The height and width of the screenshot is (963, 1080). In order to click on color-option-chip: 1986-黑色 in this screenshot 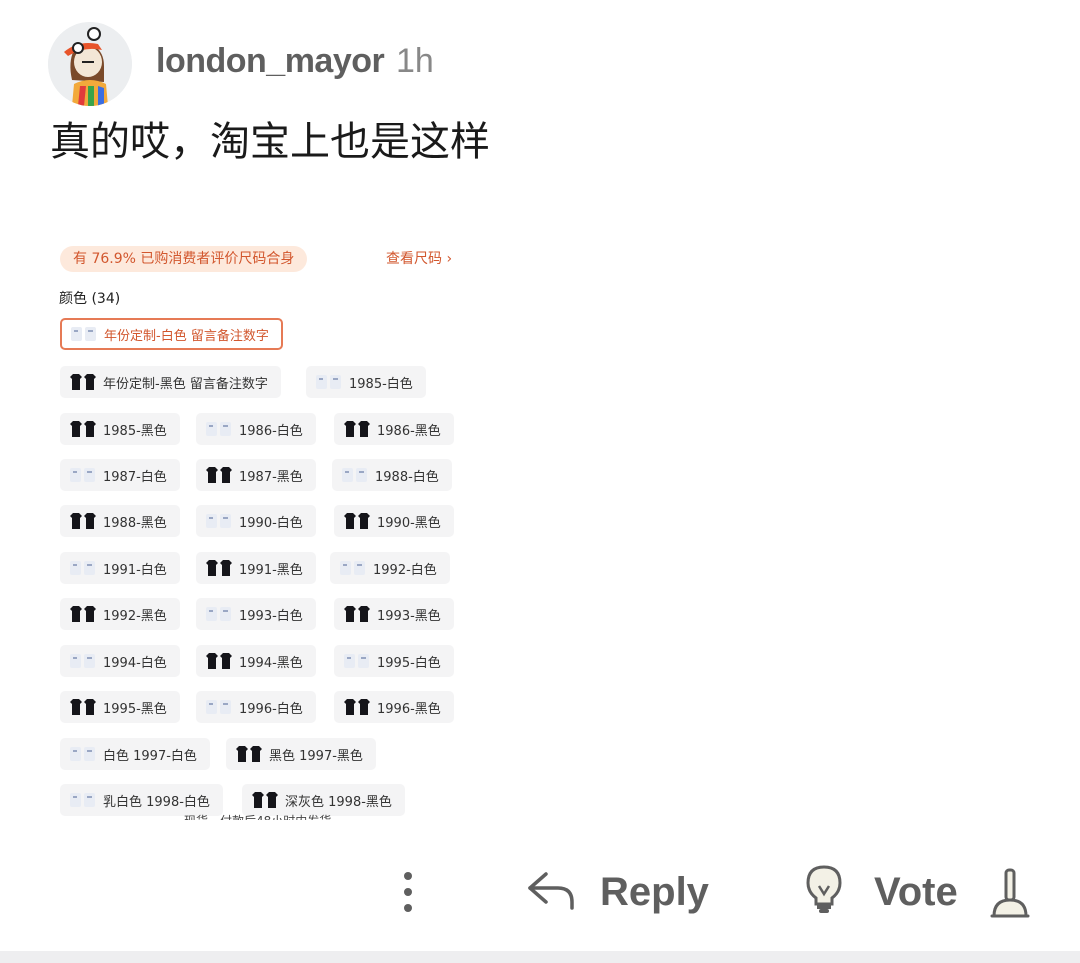, I will do `click(394, 429)`.